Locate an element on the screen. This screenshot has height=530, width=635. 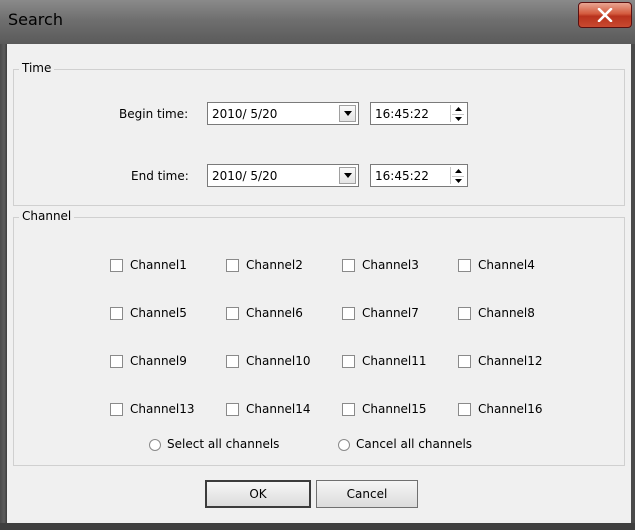
channel-label: Channel9 is located at coordinates (158, 361).